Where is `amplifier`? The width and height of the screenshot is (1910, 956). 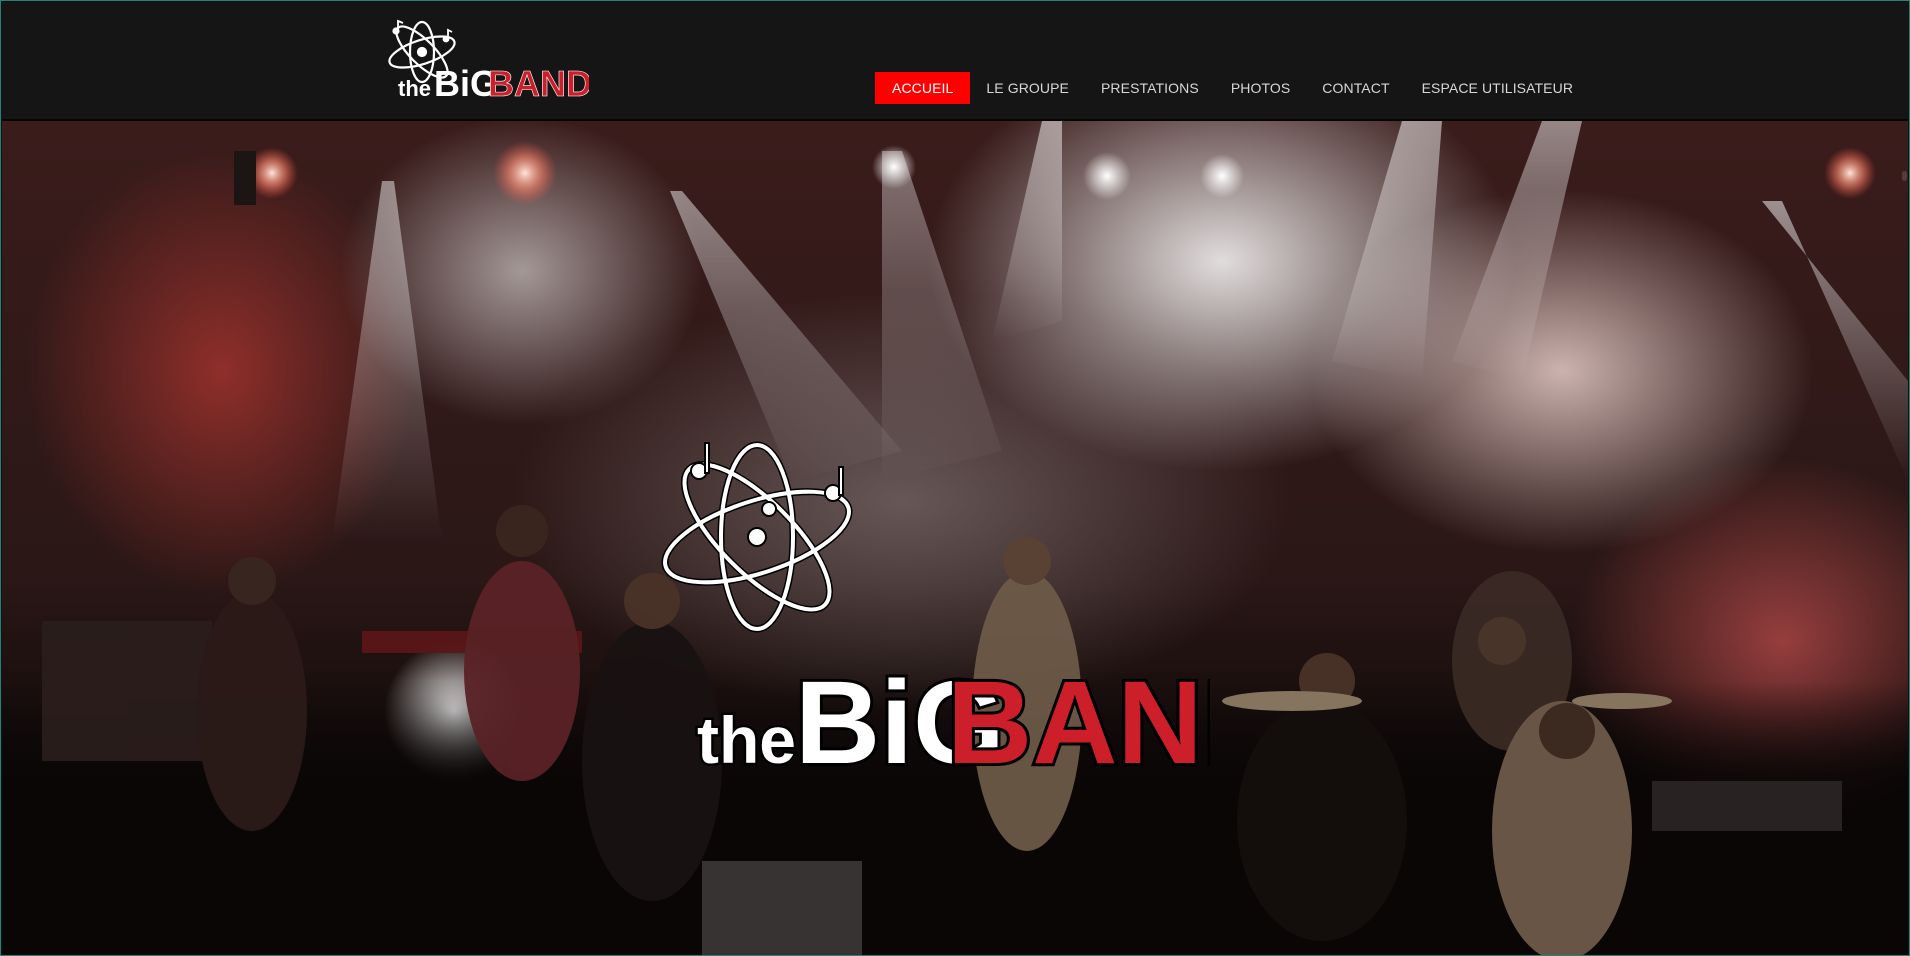
amplifier is located at coordinates (127, 691).